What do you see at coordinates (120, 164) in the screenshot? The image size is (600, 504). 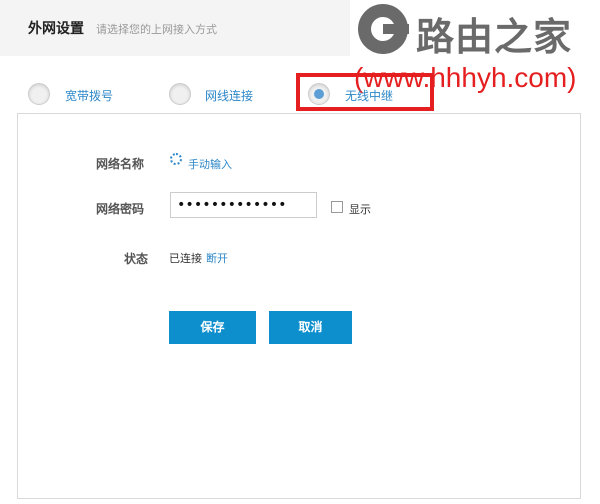 I see `network-name-label: 网络名称` at bounding box center [120, 164].